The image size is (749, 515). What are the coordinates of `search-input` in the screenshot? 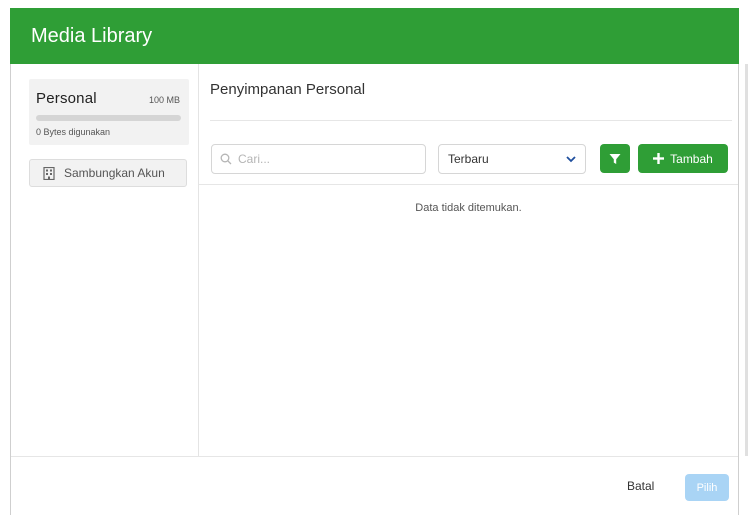 It's located at (328, 159).